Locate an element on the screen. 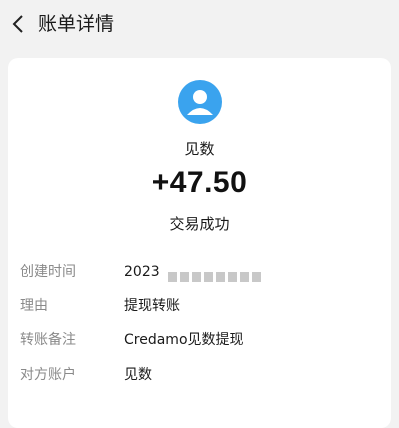 The image size is (399, 428). detail-row-created-time: 创建时间 2023 is located at coordinates (199, 272).